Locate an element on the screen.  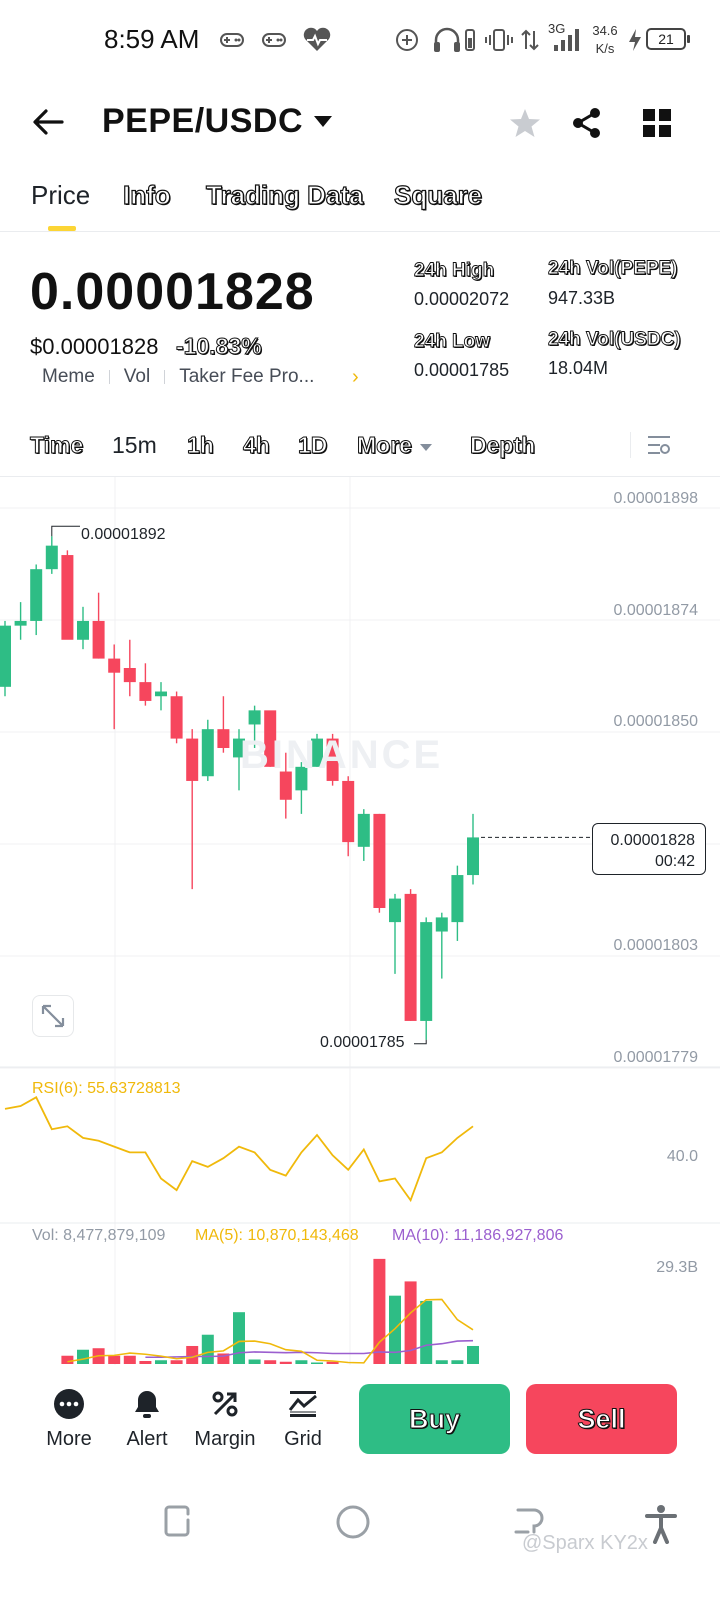
sell-button: Sell is located at coordinates (601, 1419).